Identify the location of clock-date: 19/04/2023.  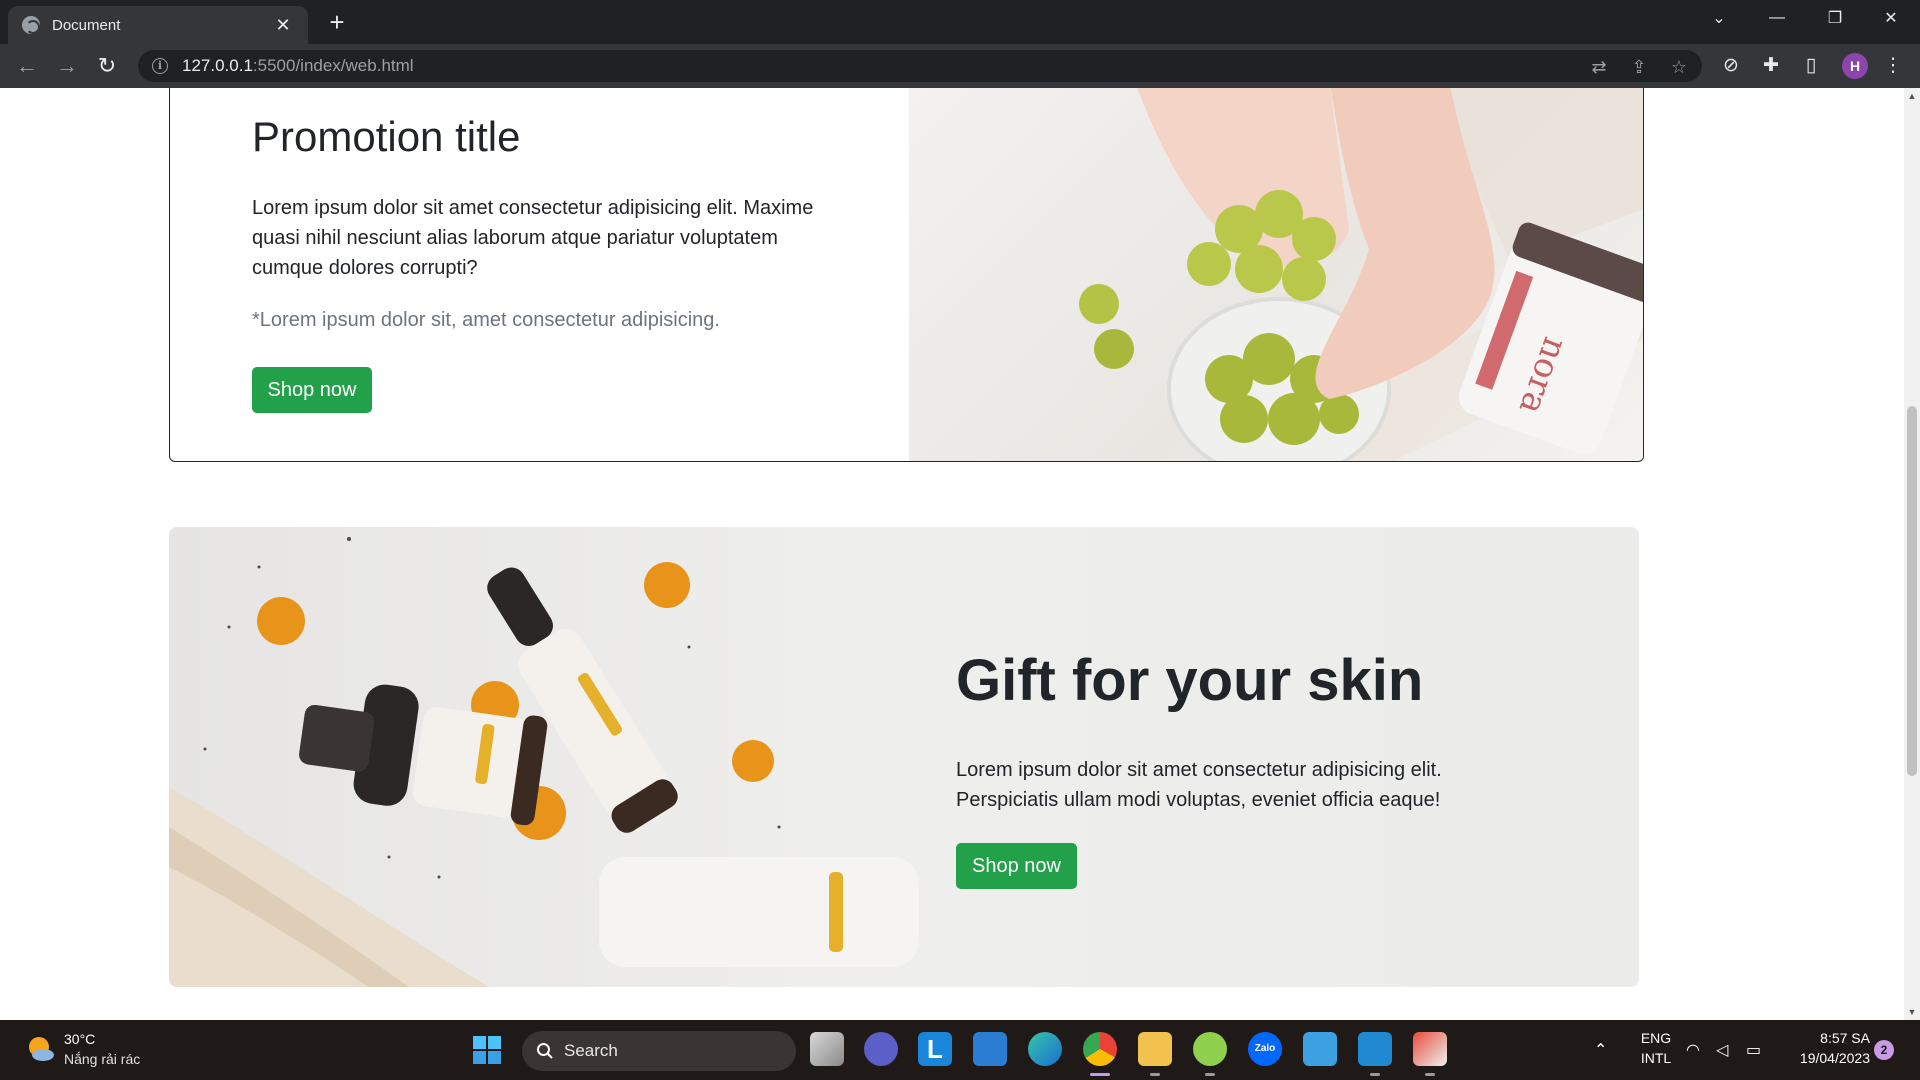
(1825, 1058).